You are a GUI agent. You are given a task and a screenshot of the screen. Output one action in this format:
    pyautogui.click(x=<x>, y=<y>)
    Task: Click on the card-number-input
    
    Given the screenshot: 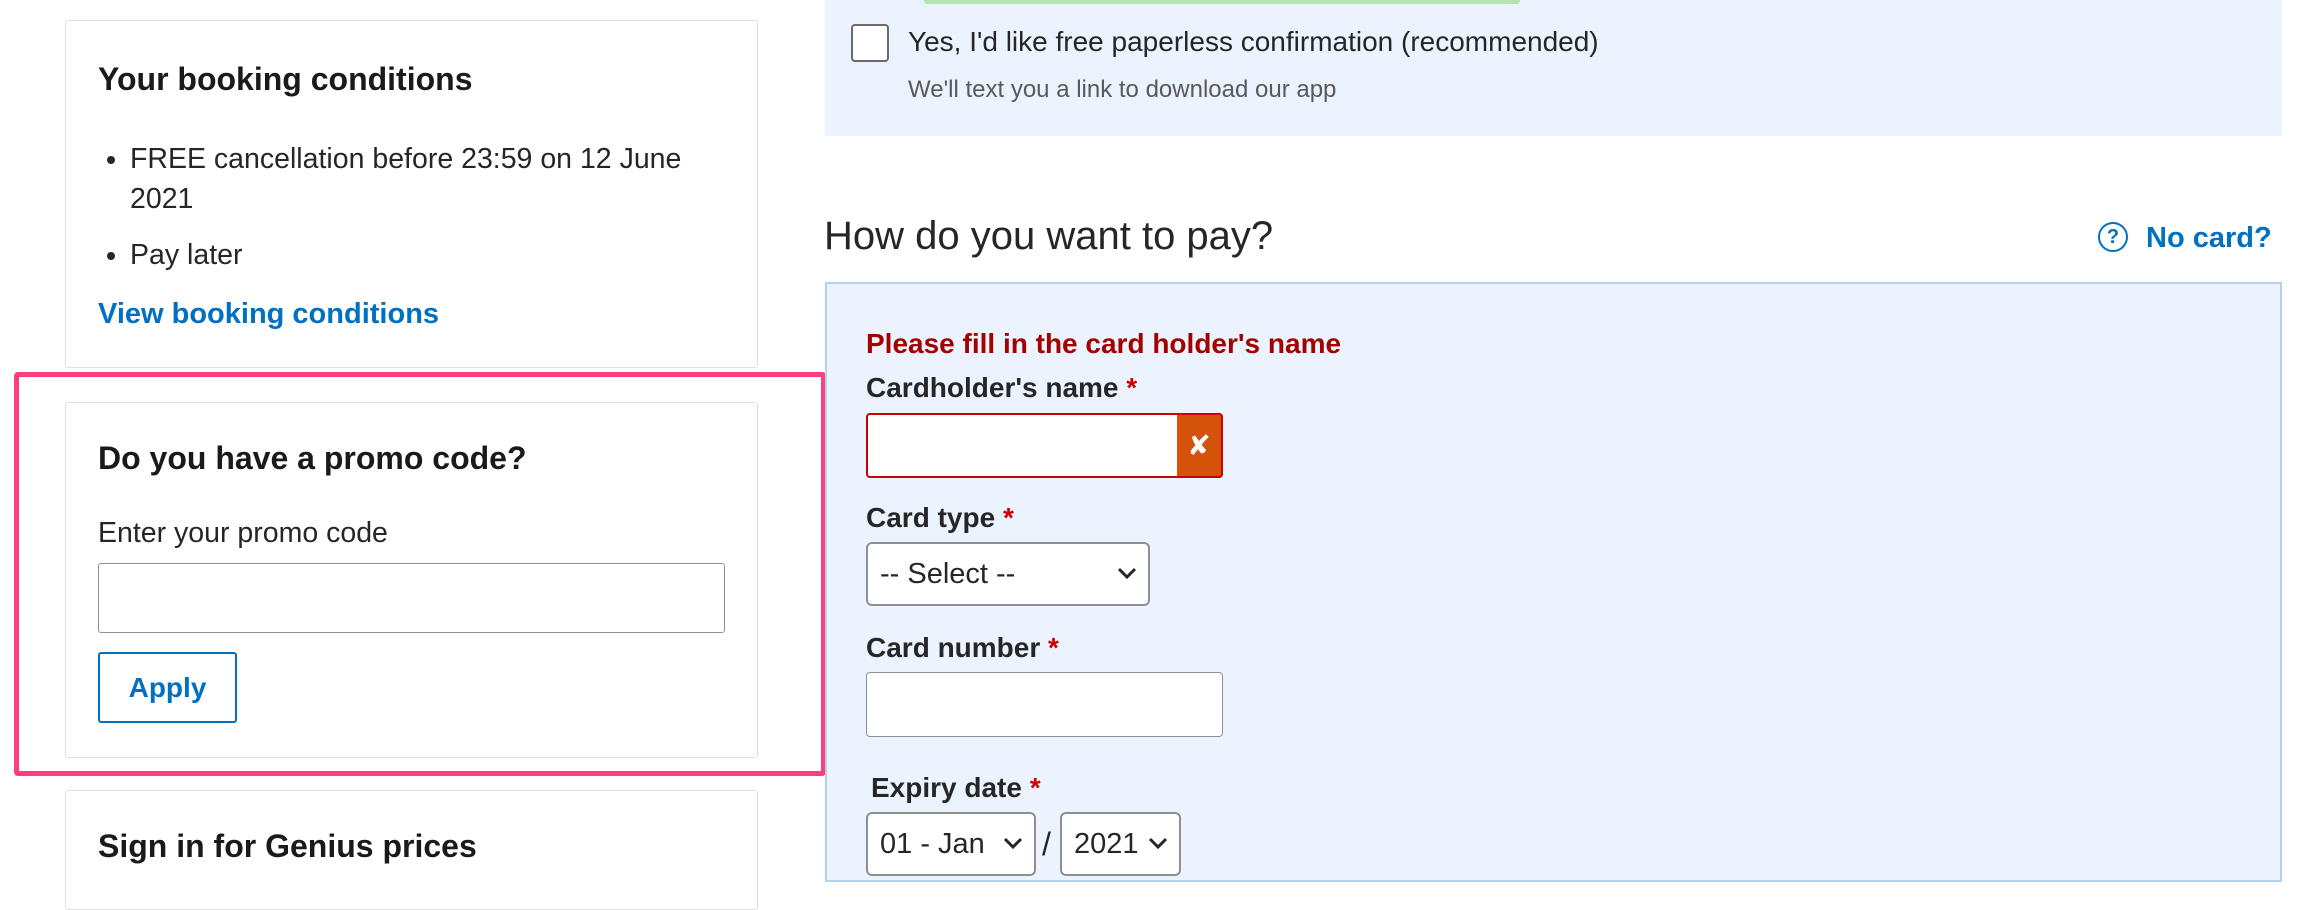 What is the action you would take?
    pyautogui.click(x=1044, y=704)
    